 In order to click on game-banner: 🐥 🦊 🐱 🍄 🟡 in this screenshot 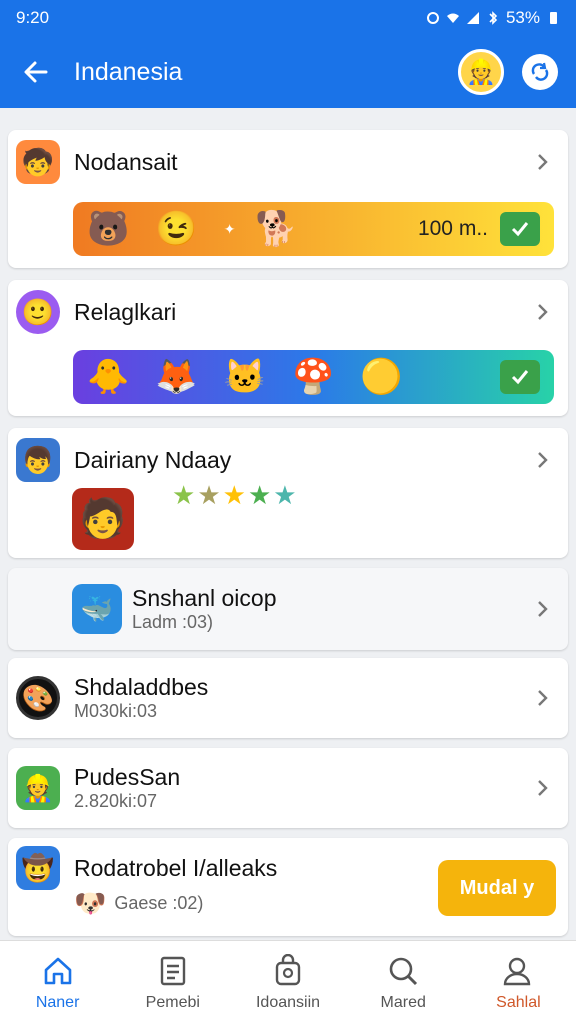, I will do `click(313, 377)`.